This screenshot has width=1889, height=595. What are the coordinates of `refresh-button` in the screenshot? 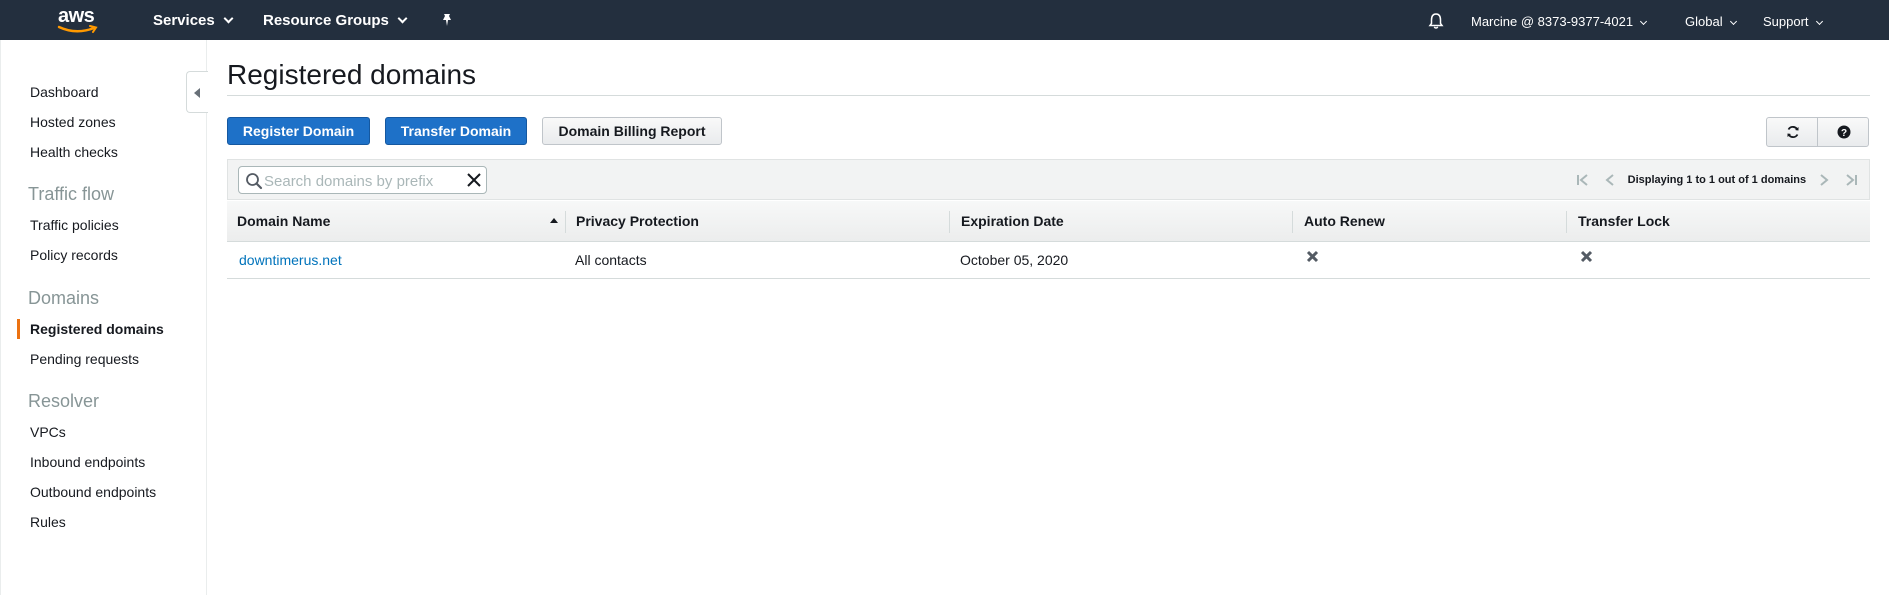 It's located at (1792, 132).